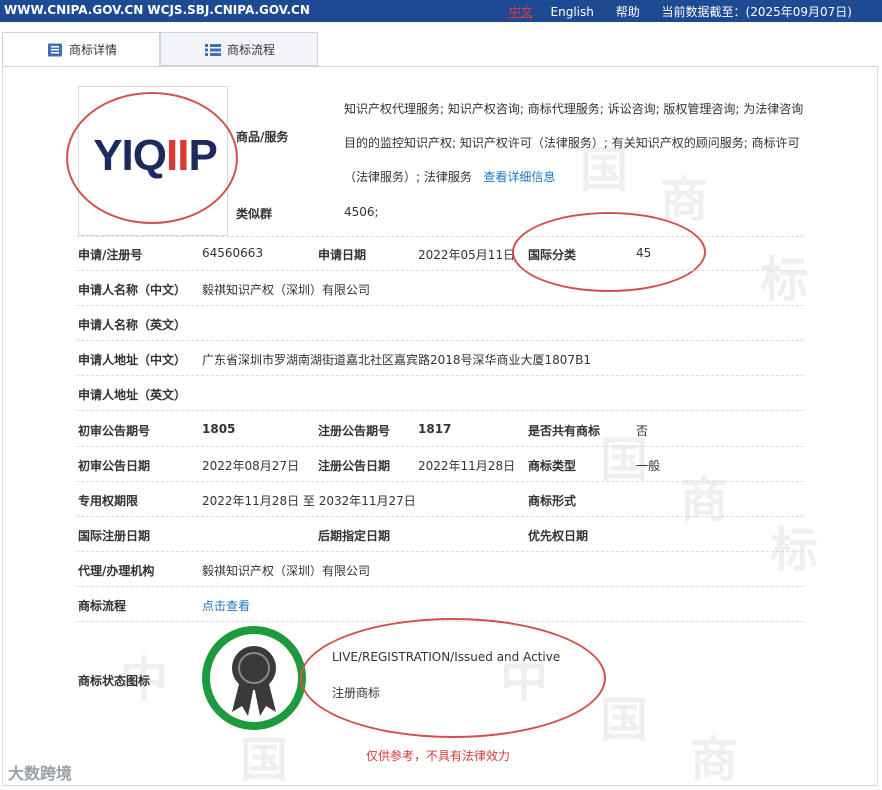 The height and width of the screenshot is (790, 882). I want to click on prelim-date-value: 2022年08月27日, so click(251, 466).